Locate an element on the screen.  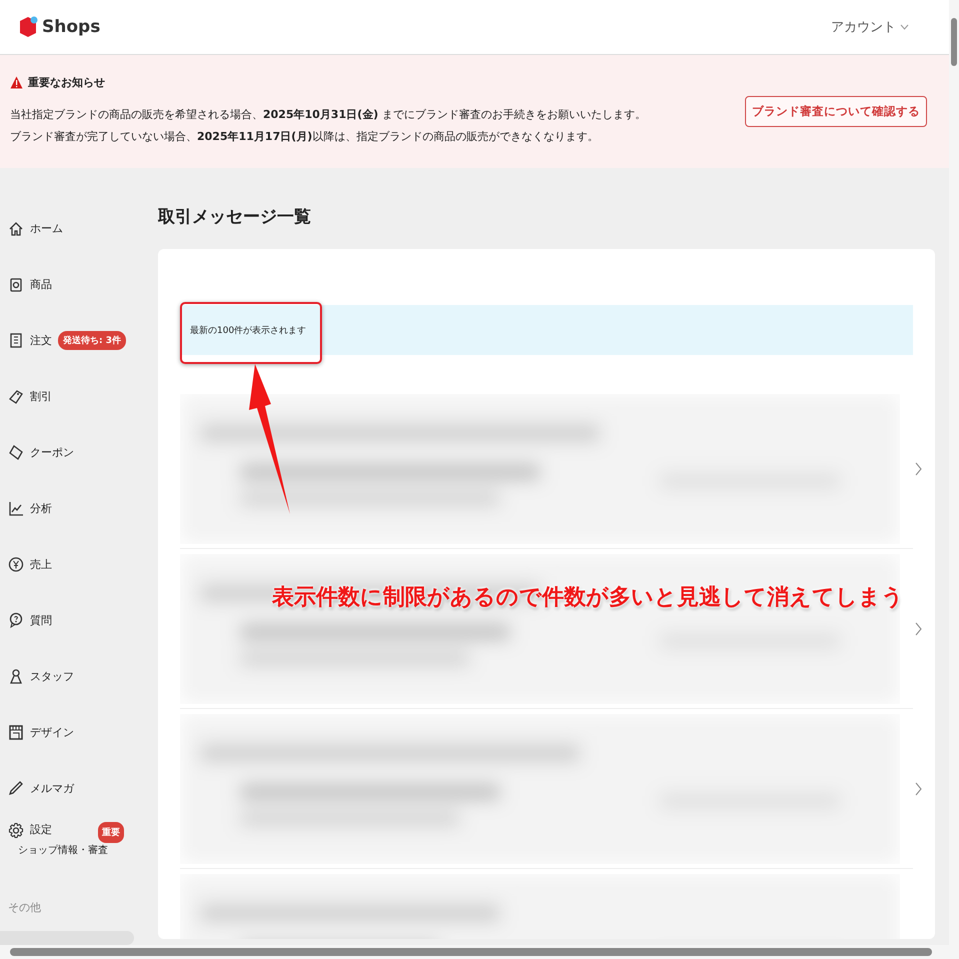
annotation-text: 表示件数に制限があるので件数が多いと見逃して消えてしまう is located at coordinates (588, 598).